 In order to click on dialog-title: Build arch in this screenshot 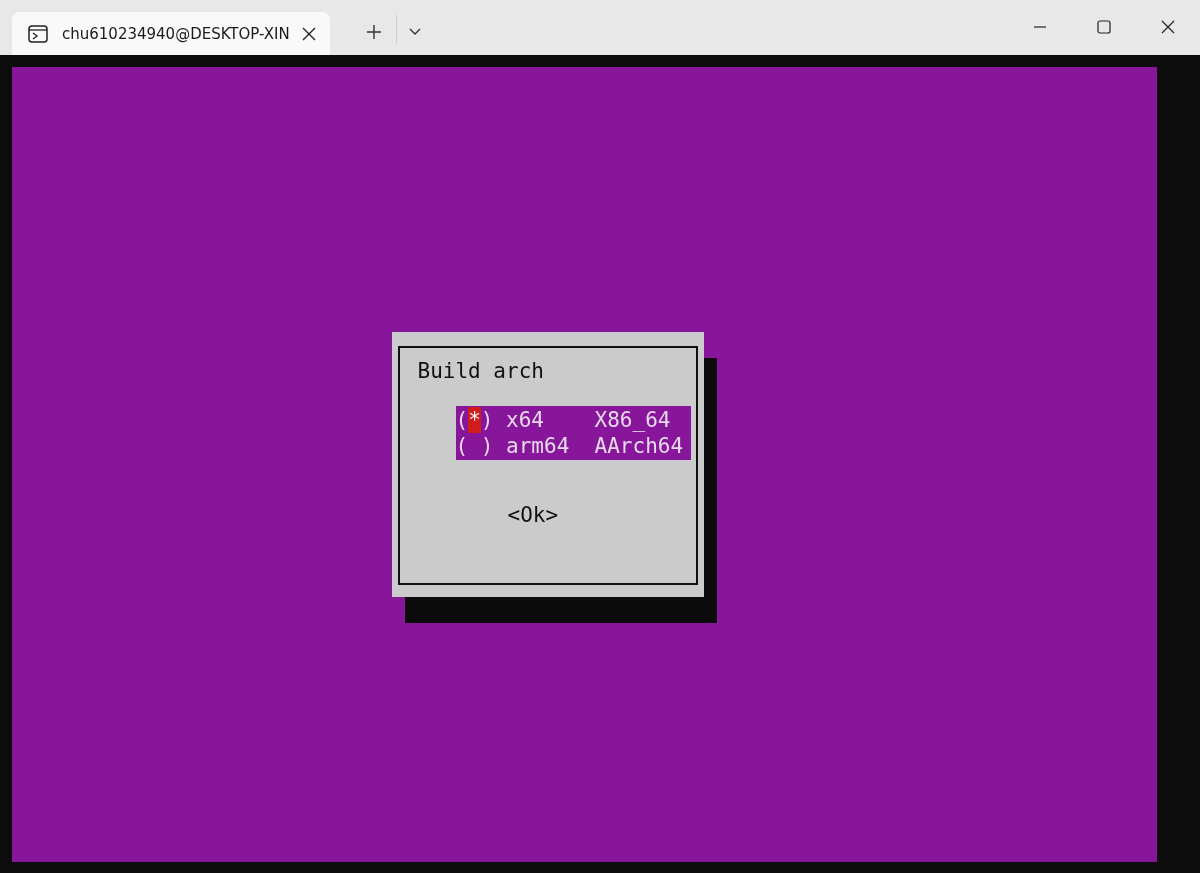, I will do `click(481, 371)`.